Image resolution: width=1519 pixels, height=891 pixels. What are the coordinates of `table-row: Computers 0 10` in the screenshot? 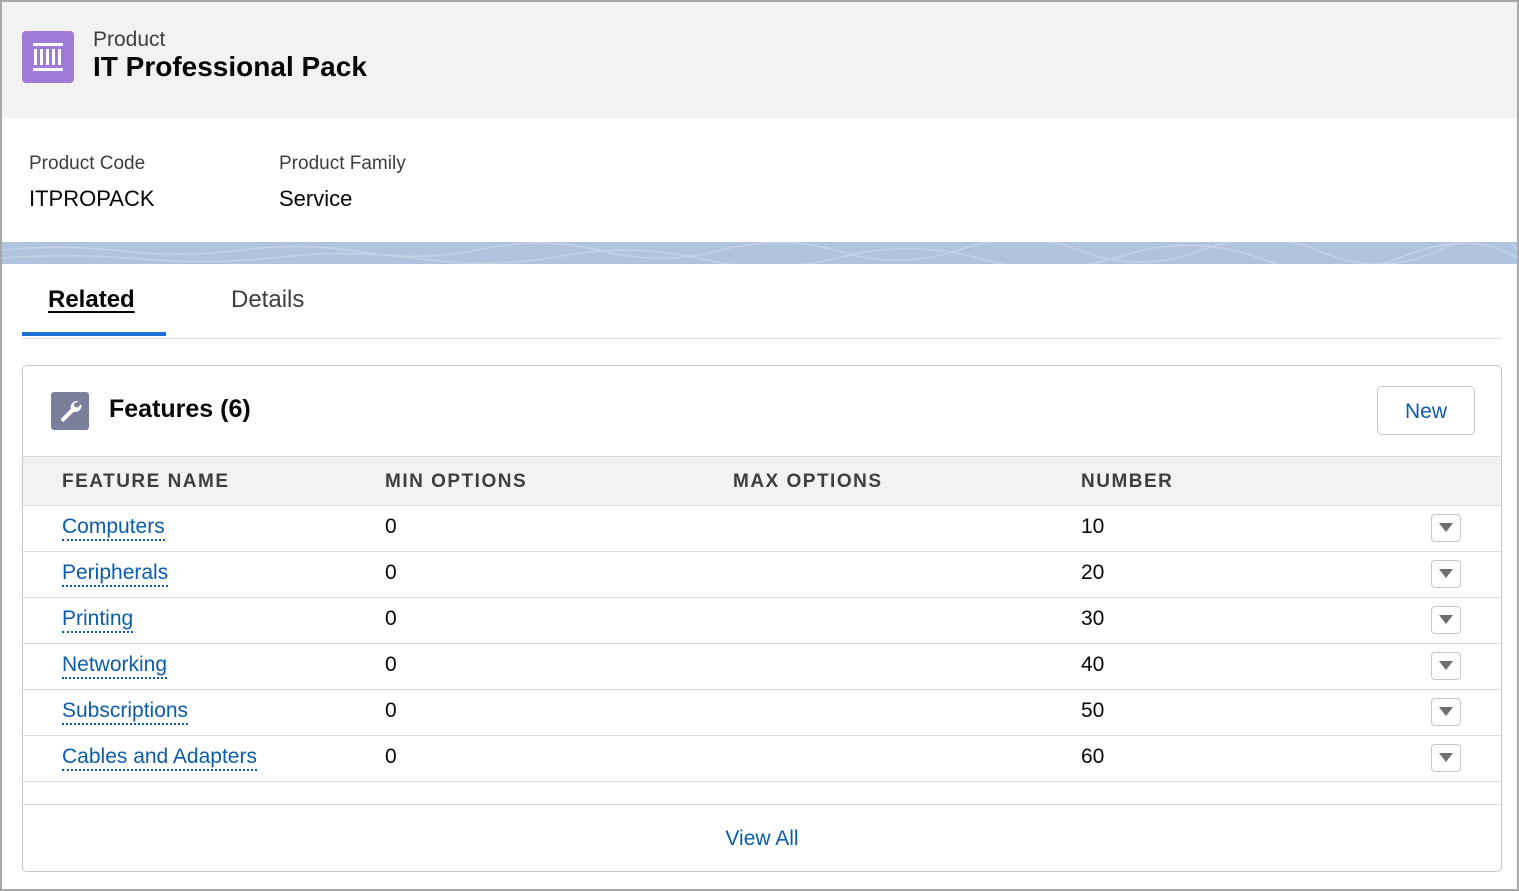 It's located at (762, 529).